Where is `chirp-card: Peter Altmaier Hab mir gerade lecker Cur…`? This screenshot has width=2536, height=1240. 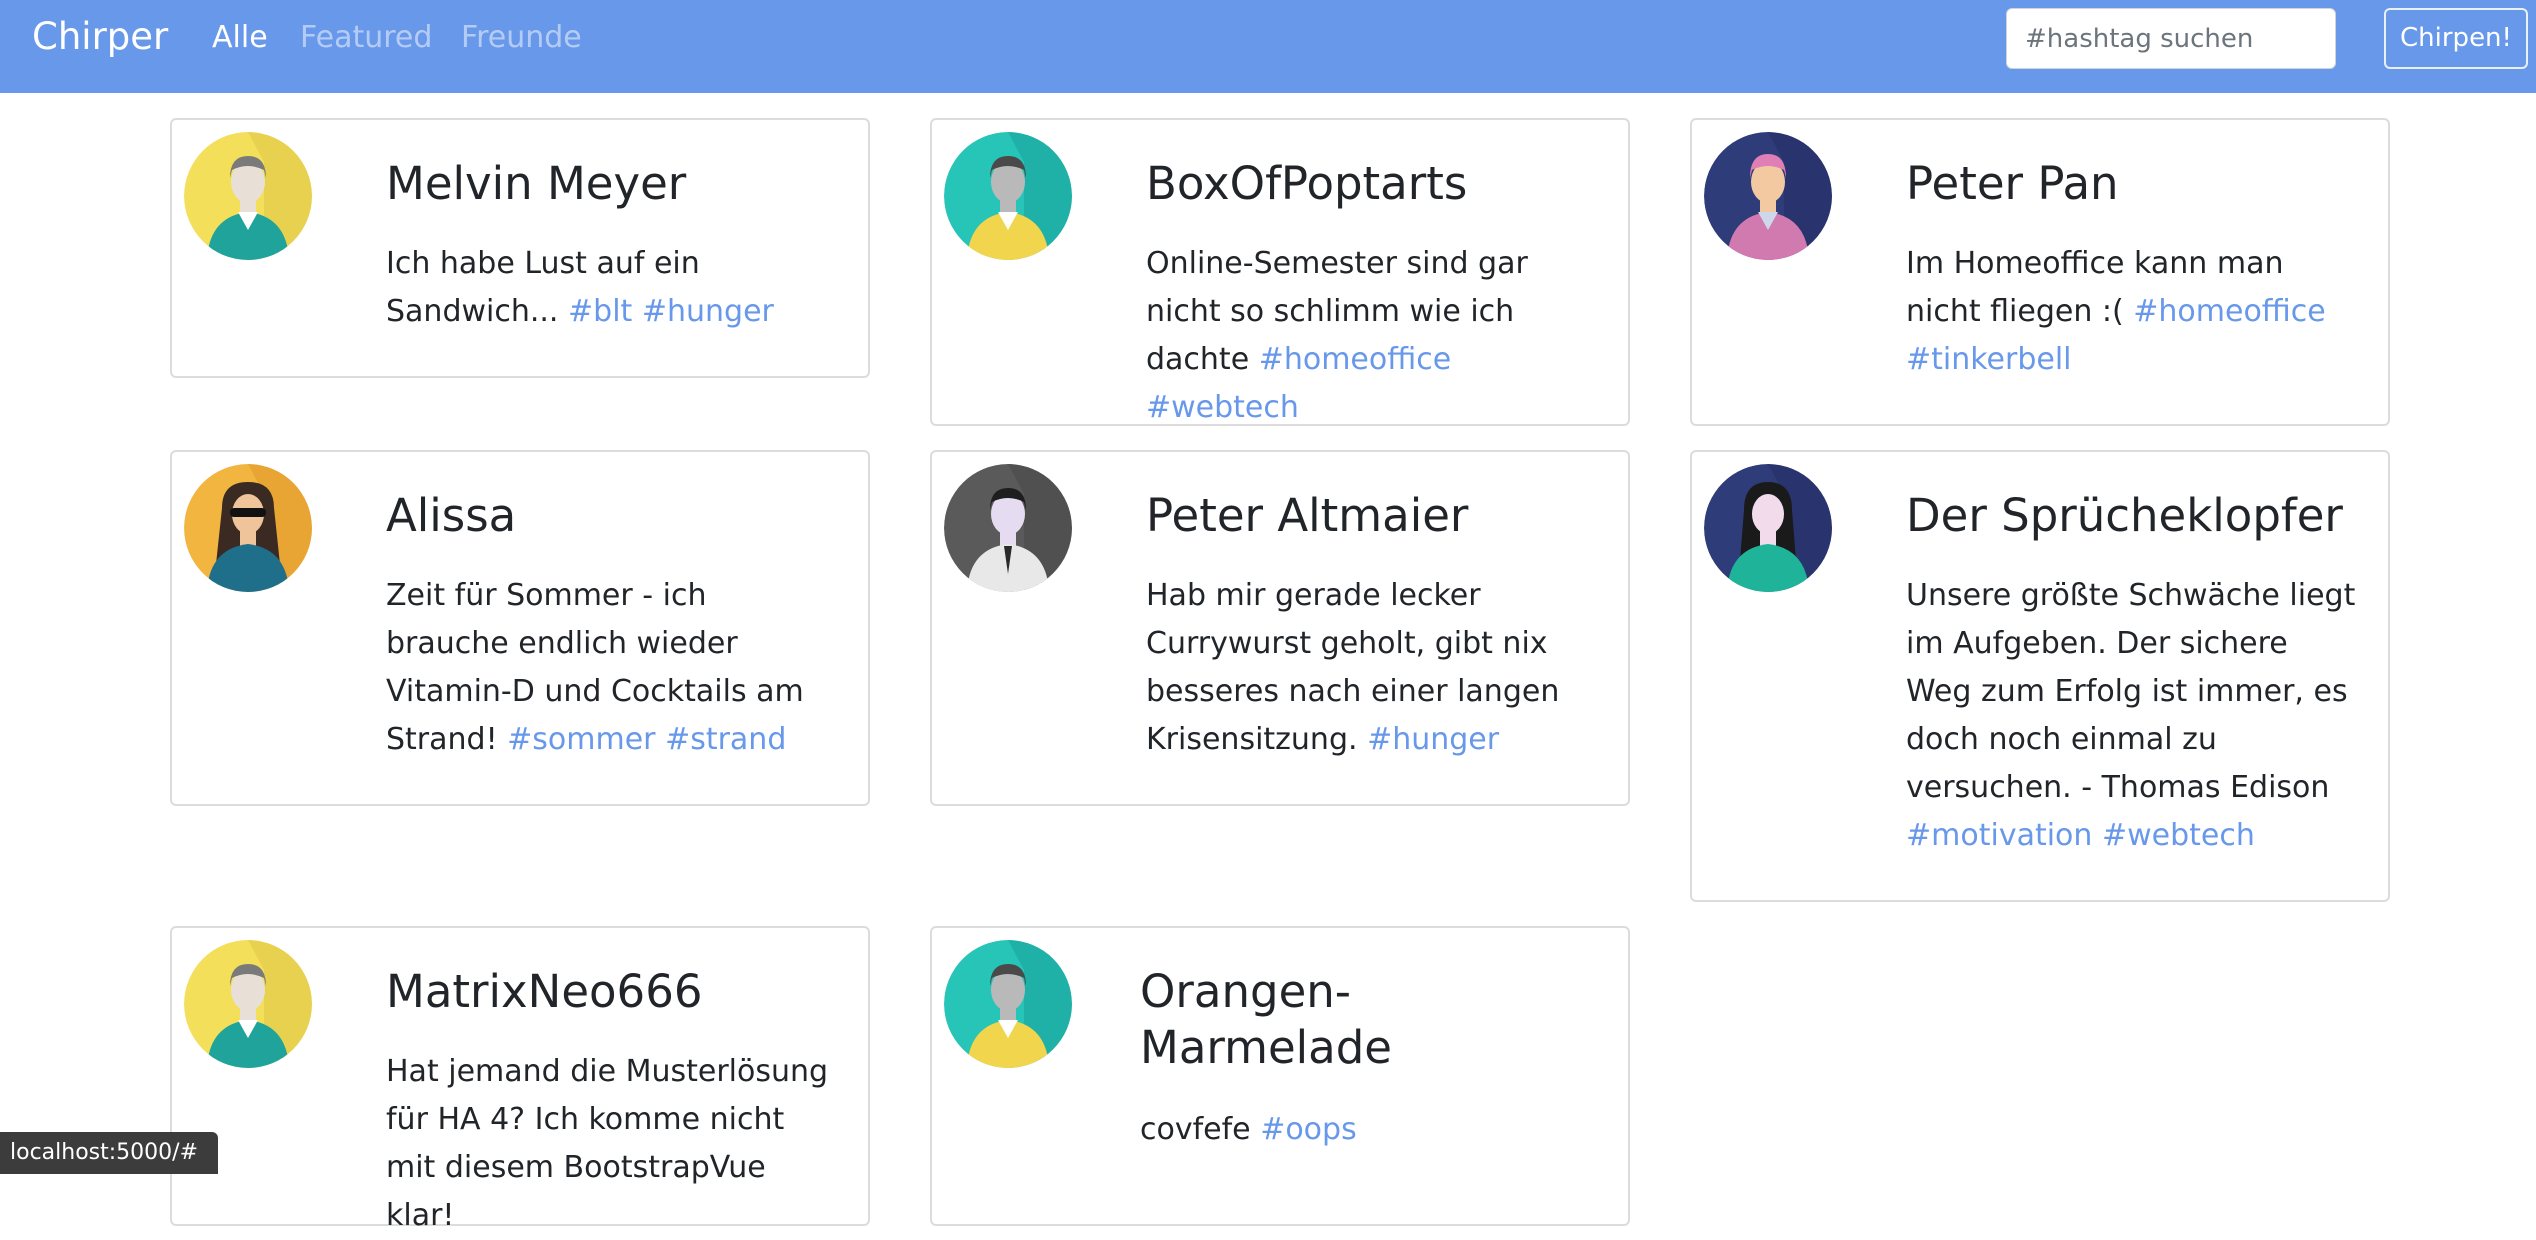 chirp-card: Peter Altmaier Hab mir gerade lecker Cur… is located at coordinates (1280, 628).